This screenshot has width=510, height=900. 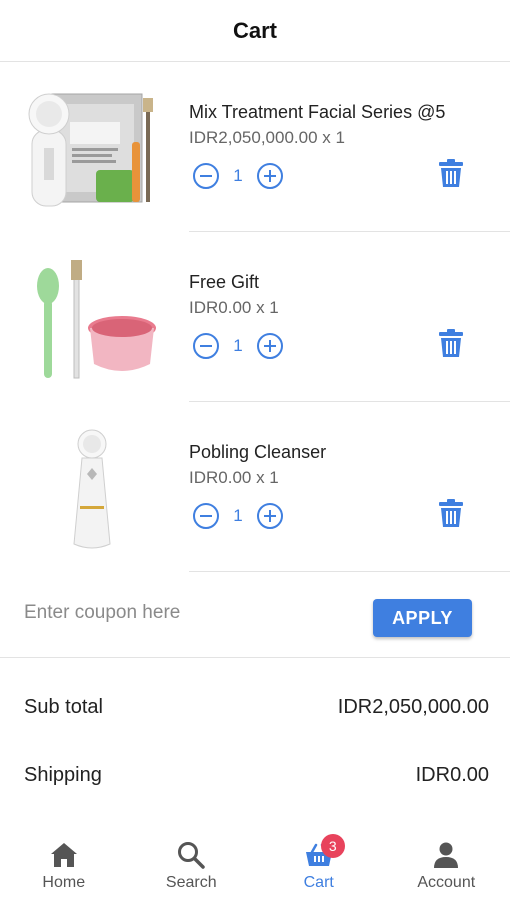 What do you see at coordinates (92, 489) in the screenshot?
I see `product-image-pobling-cleanser` at bounding box center [92, 489].